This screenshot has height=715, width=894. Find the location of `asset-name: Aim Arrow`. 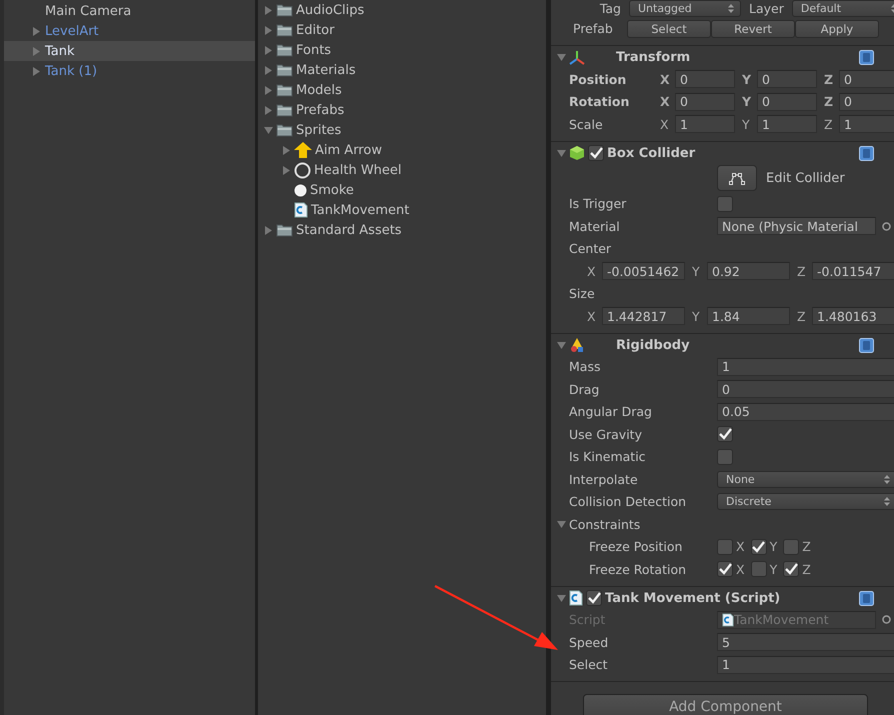

asset-name: Aim Arrow is located at coordinates (348, 150).